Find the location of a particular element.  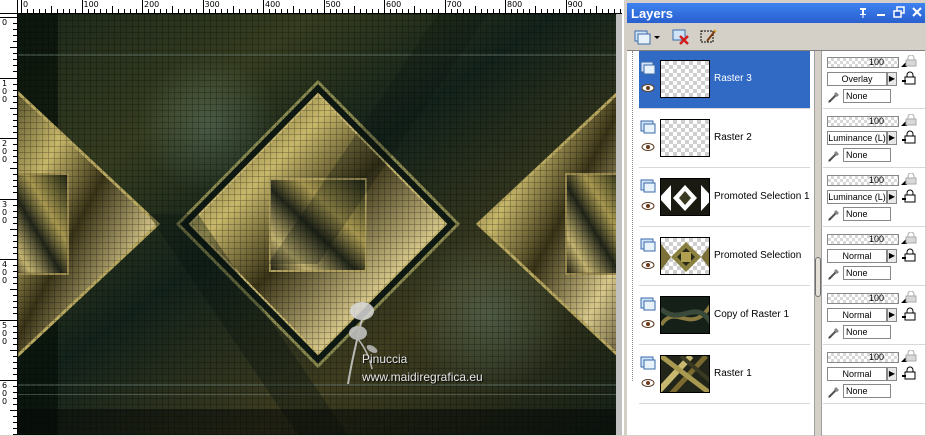

edit-selection-button is located at coordinates (708, 36).